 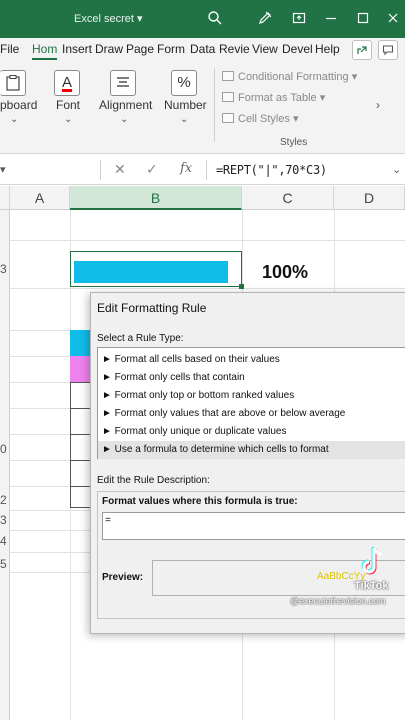 I want to click on format-as-table-label: Format as Table ▾, so click(x=282, y=98).